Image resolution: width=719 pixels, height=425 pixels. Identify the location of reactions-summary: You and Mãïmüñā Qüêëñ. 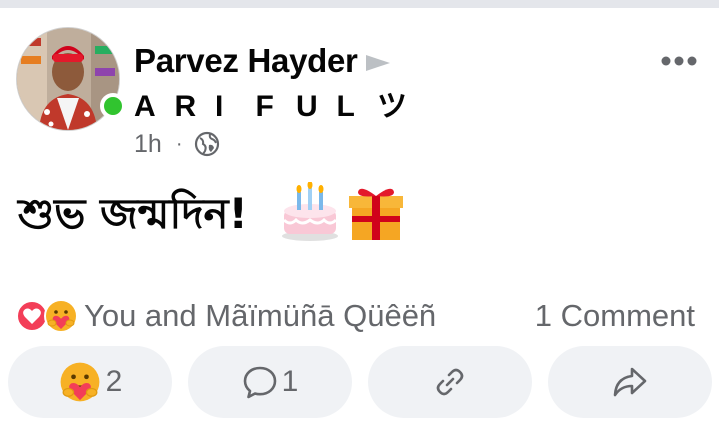
(226, 316).